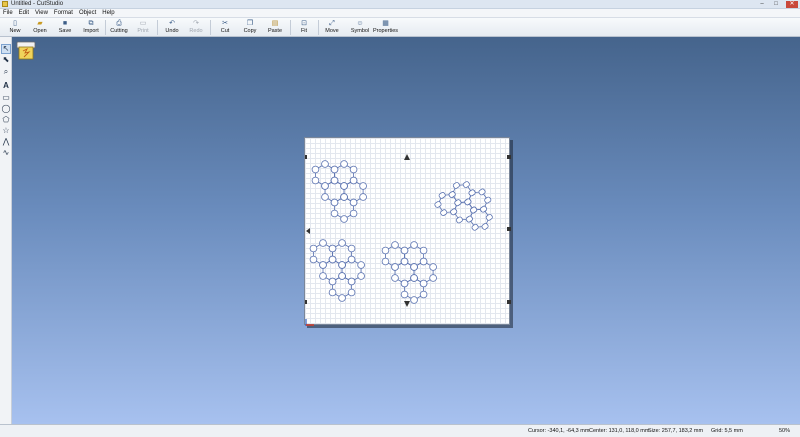 The width and height of the screenshot is (800, 437). I want to click on cutting-machine-icon, so click(26, 50).